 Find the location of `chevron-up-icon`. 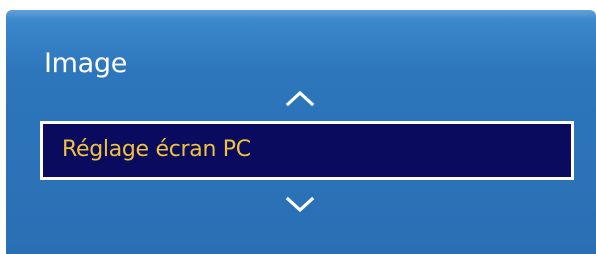

chevron-up-icon is located at coordinates (300, 98).